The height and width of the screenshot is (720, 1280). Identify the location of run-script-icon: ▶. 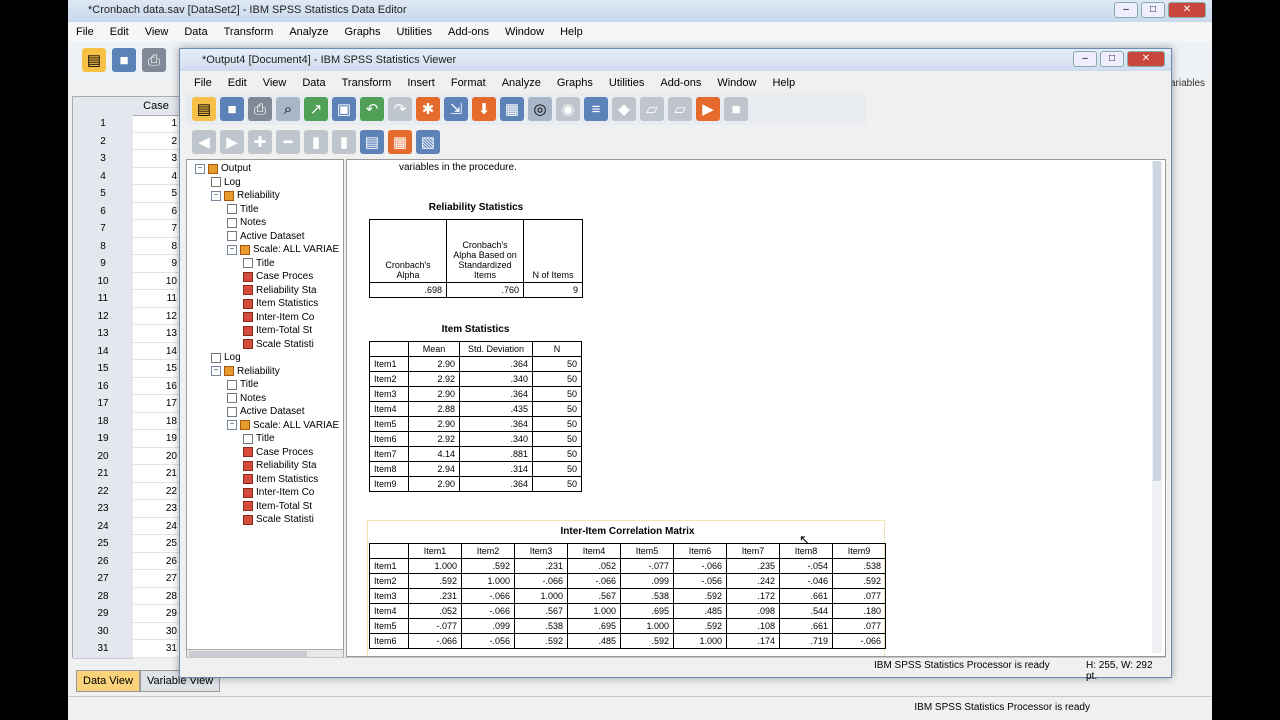
(708, 109).